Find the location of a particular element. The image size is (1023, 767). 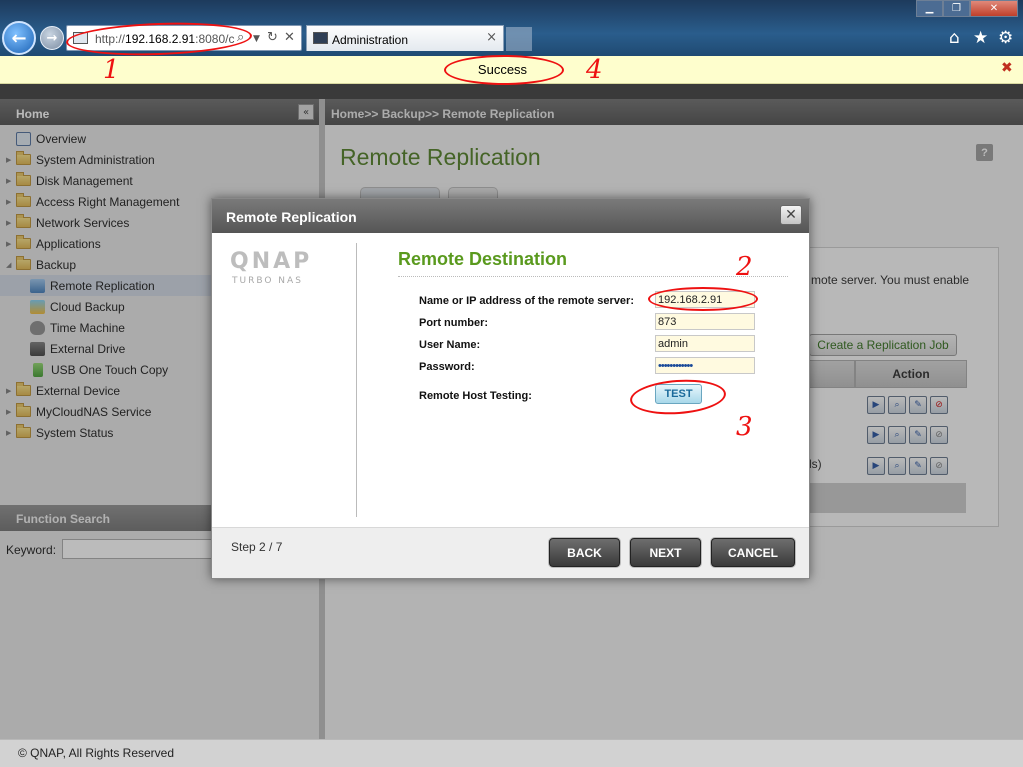

annotation-number: 2 is located at coordinates (744, 267).